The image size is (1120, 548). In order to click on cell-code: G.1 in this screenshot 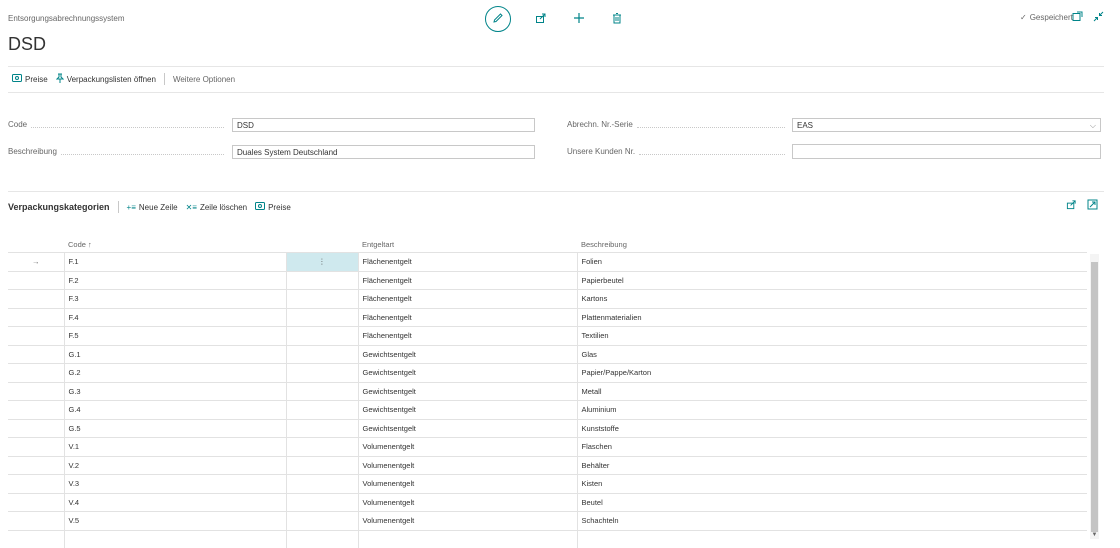, I will do `click(175, 354)`.